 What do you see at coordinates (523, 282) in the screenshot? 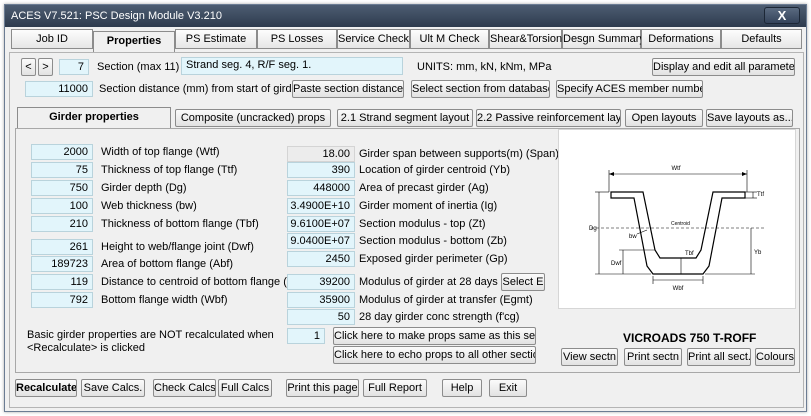
I see `select-e-button: Select E` at bounding box center [523, 282].